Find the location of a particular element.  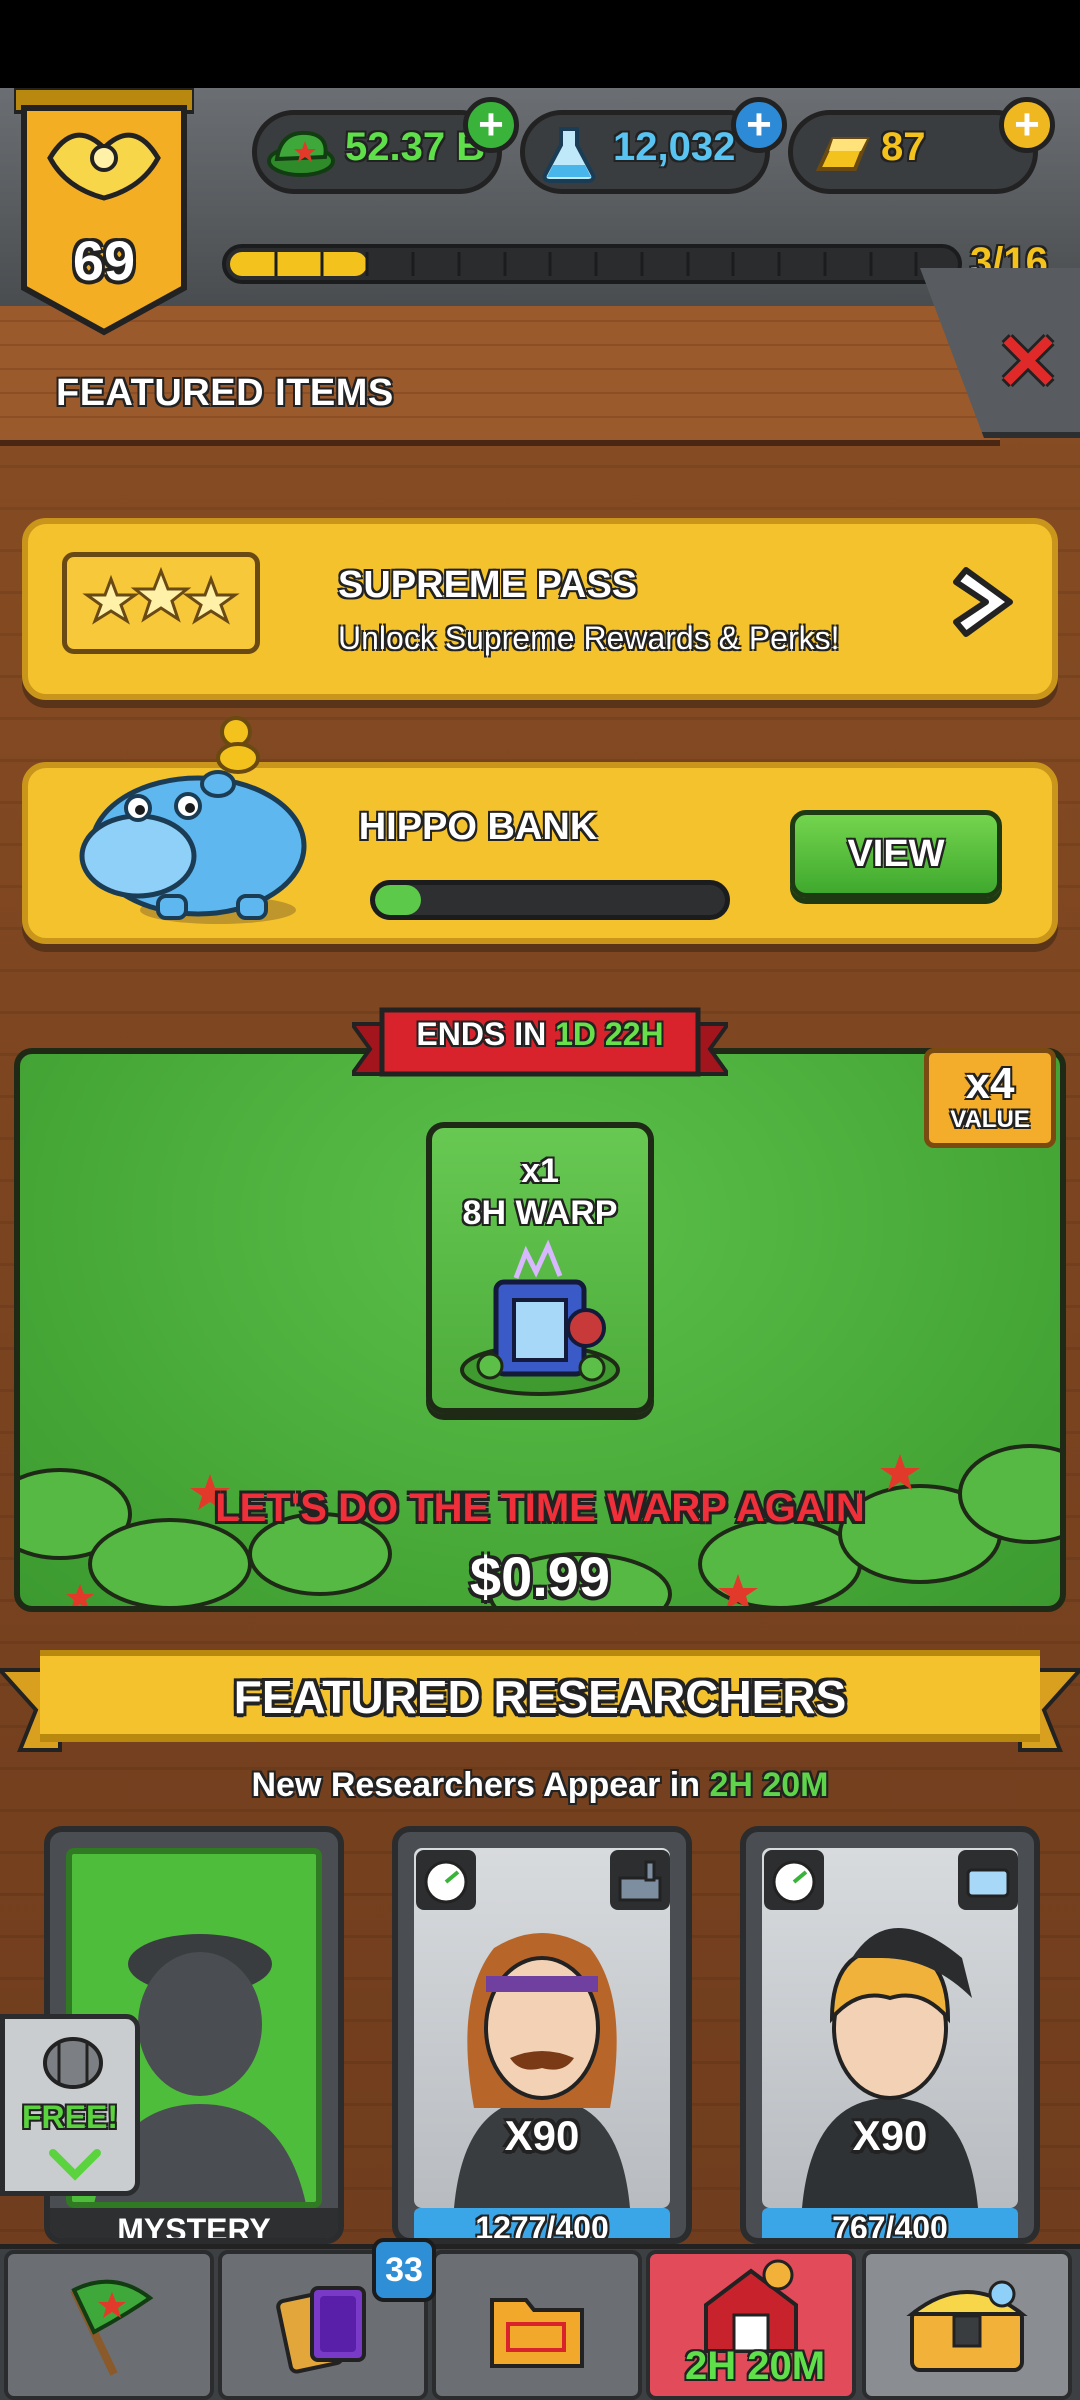

cards-count-badge: 33 is located at coordinates (404, 2270).